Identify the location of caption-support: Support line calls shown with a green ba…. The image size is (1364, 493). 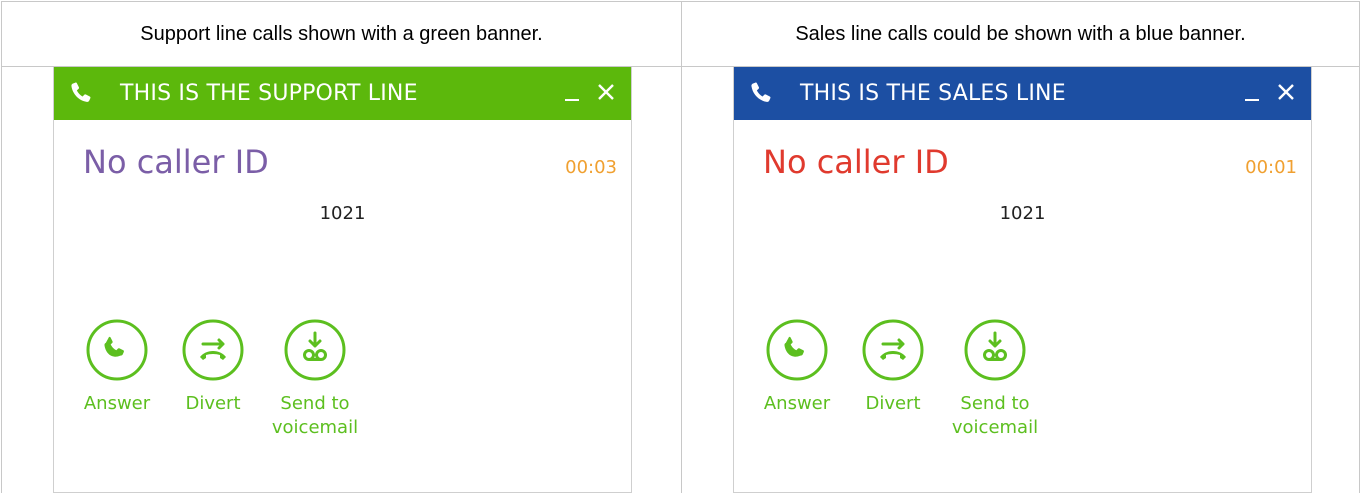
(341, 34).